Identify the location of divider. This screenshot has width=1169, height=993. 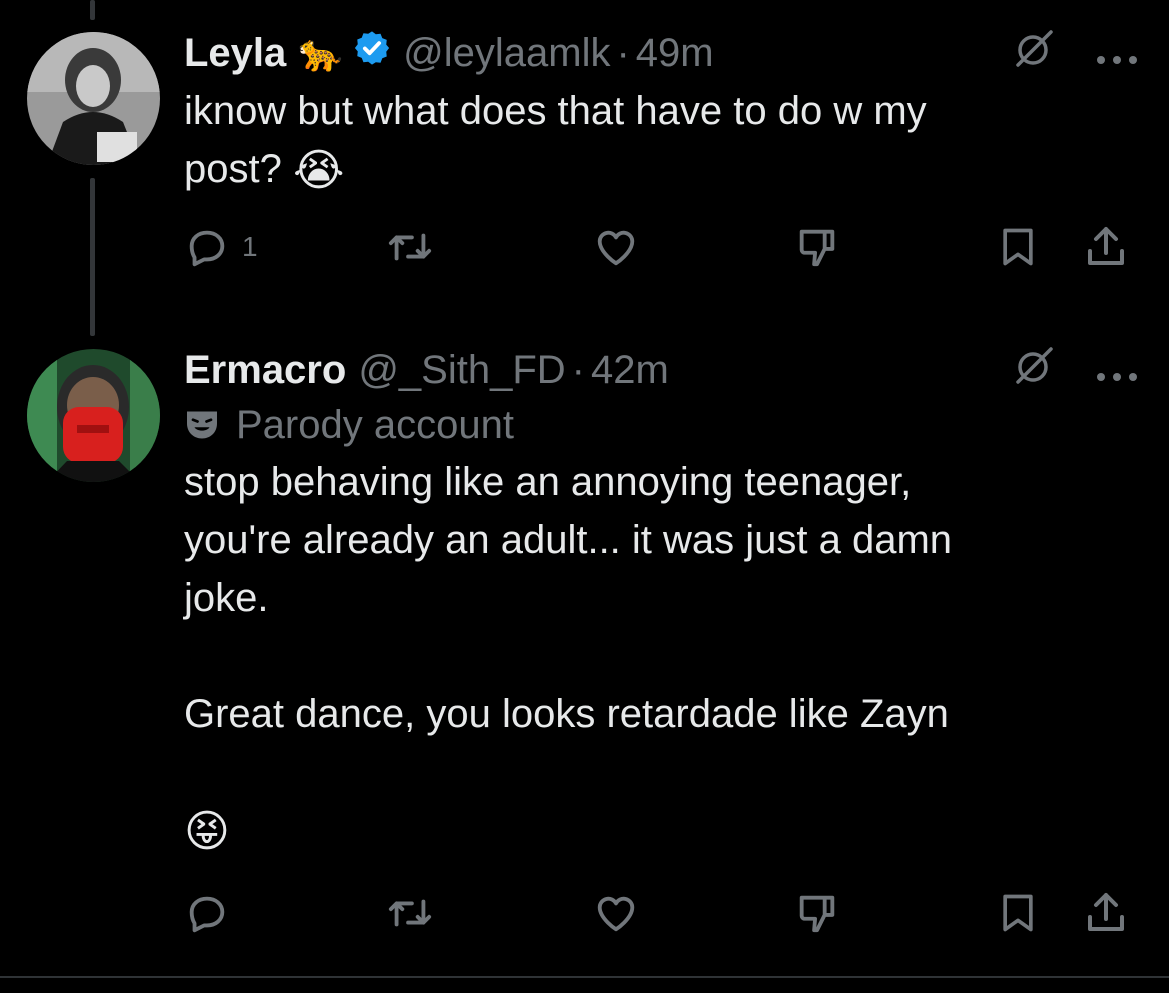
(584, 977).